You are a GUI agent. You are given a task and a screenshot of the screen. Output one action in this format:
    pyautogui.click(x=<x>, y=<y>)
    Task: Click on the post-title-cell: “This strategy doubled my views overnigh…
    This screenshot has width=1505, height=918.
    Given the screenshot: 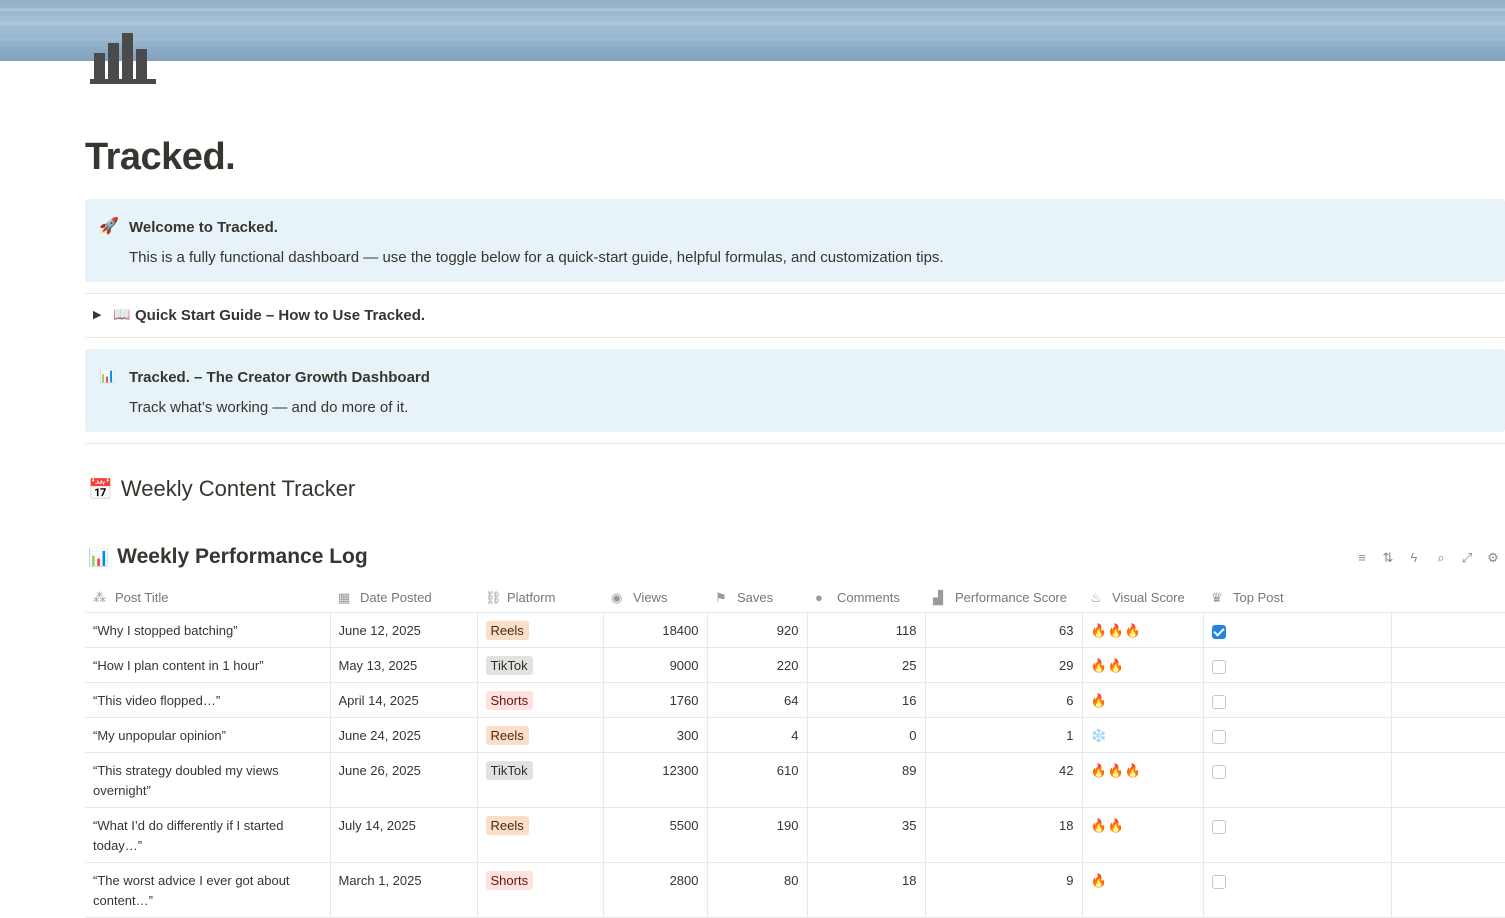 What is the action you would take?
    pyautogui.click(x=208, y=780)
    